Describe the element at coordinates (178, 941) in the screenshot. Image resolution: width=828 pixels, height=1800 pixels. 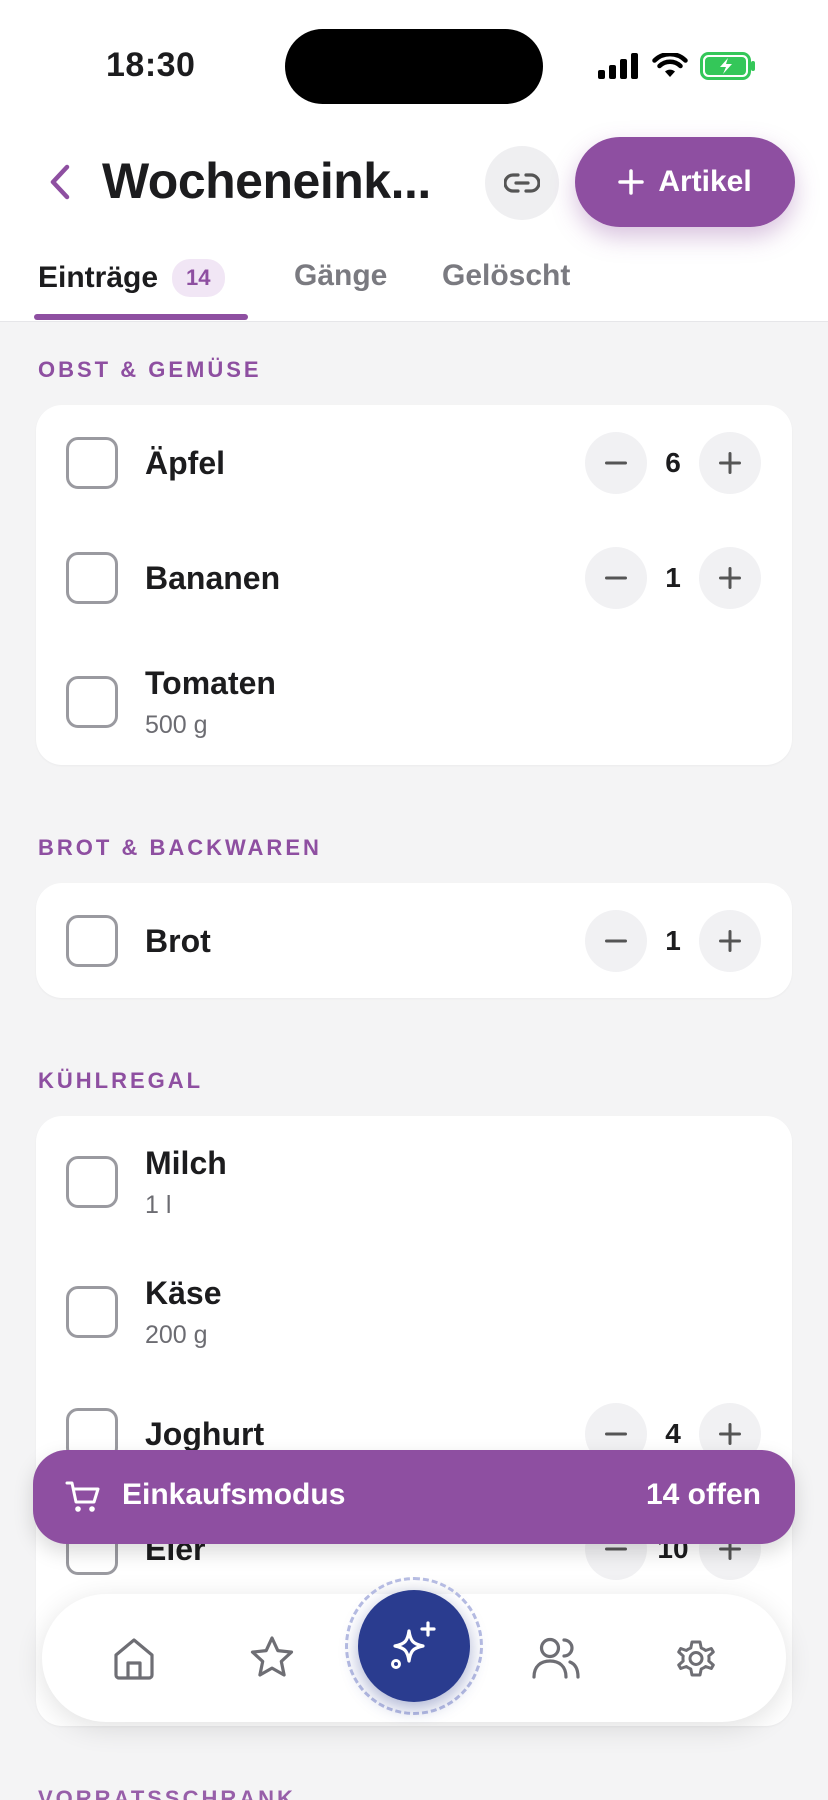
I see `item-name: Brot` at that location.